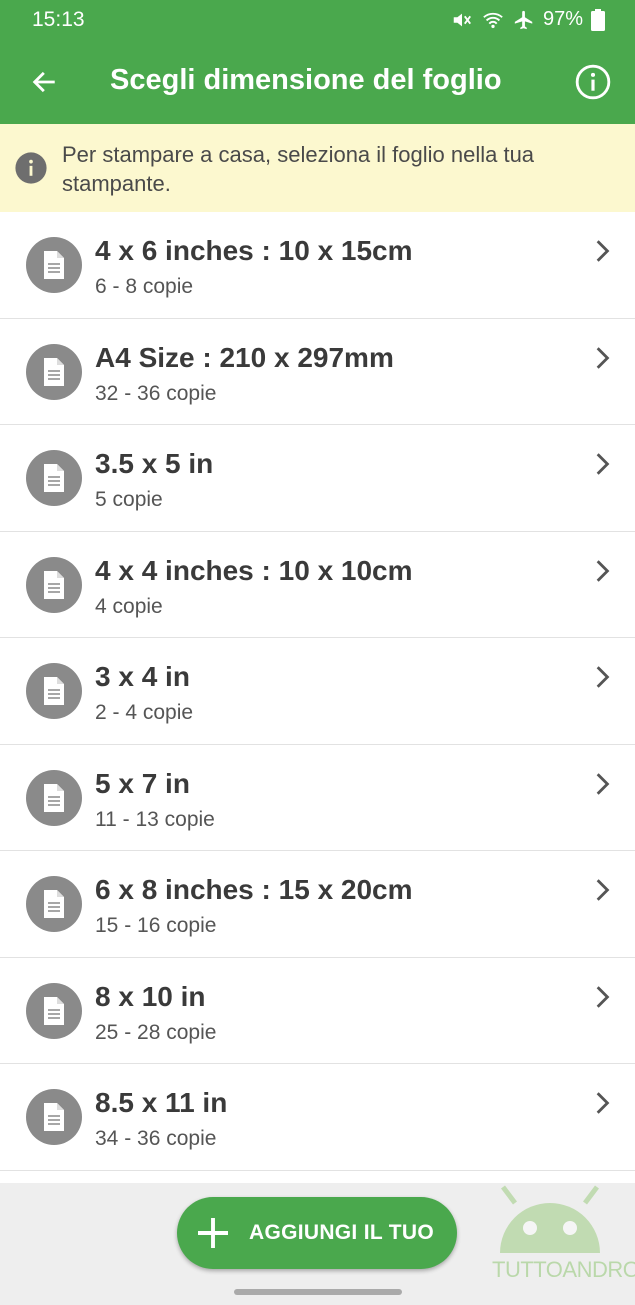  What do you see at coordinates (144, 712) in the screenshot?
I see `size-copies: 2 - 4 copie` at bounding box center [144, 712].